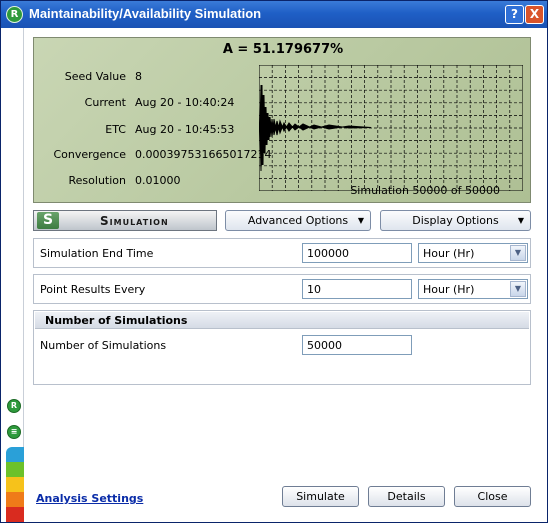 The height and width of the screenshot is (523, 548). I want to click on point-results-label: Point Results Every, so click(93, 289).